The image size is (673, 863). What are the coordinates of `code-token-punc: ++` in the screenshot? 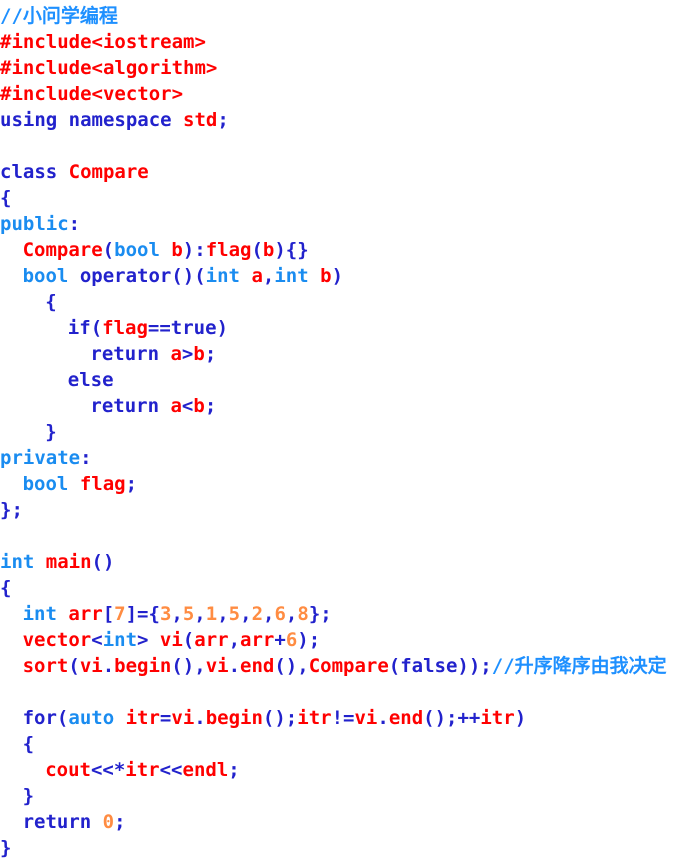 It's located at (469, 718).